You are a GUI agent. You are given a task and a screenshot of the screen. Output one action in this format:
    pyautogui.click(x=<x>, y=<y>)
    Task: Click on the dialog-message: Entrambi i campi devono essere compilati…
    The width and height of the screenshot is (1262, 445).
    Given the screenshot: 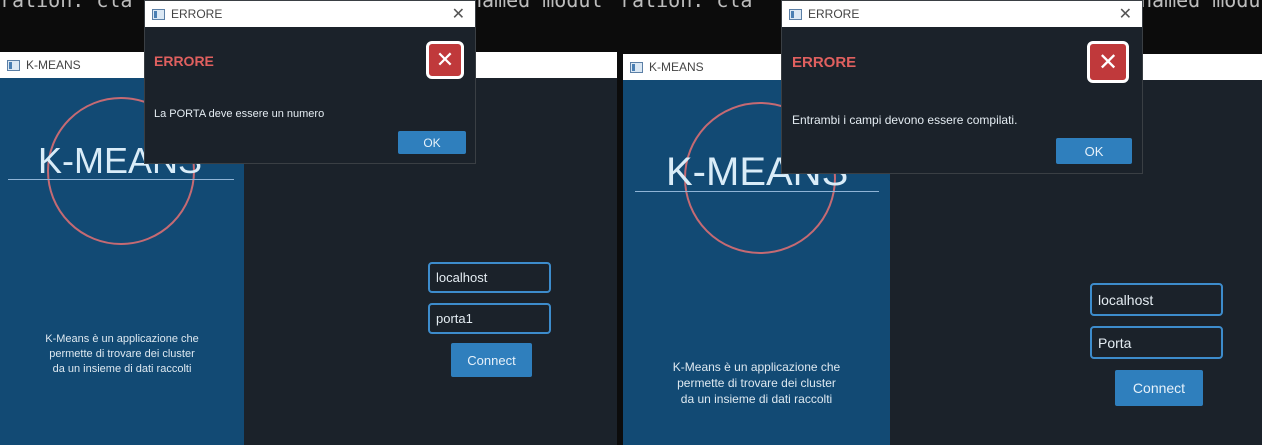 What is the action you would take?
    pyautogui.click(x=905, y=120)
    